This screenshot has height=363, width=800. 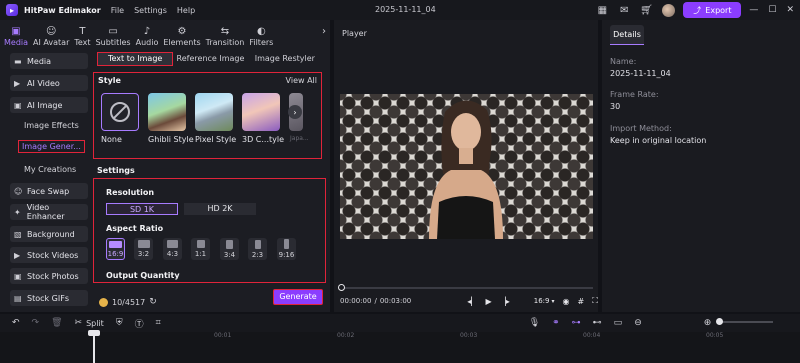 I want to click on sidebar-item-background: ▧ Background, so click(x=49, y=234).